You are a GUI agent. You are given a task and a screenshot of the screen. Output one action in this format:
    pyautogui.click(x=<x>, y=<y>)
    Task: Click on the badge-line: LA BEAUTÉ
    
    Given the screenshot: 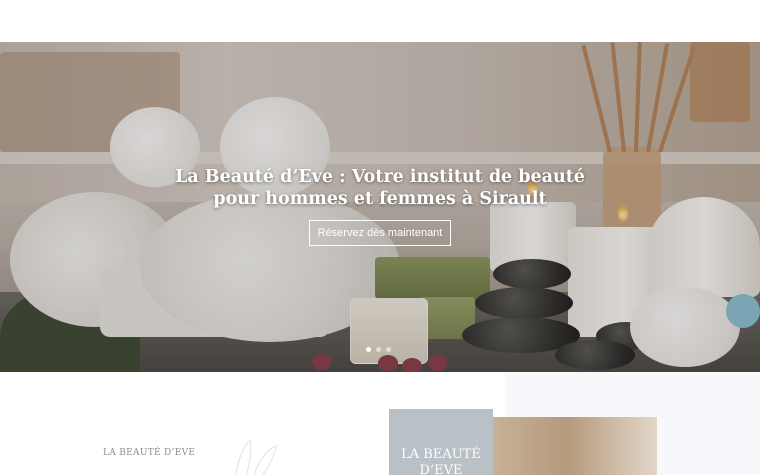 What is the action you would take?
    pyautogui.click(x=441, y=454)
    